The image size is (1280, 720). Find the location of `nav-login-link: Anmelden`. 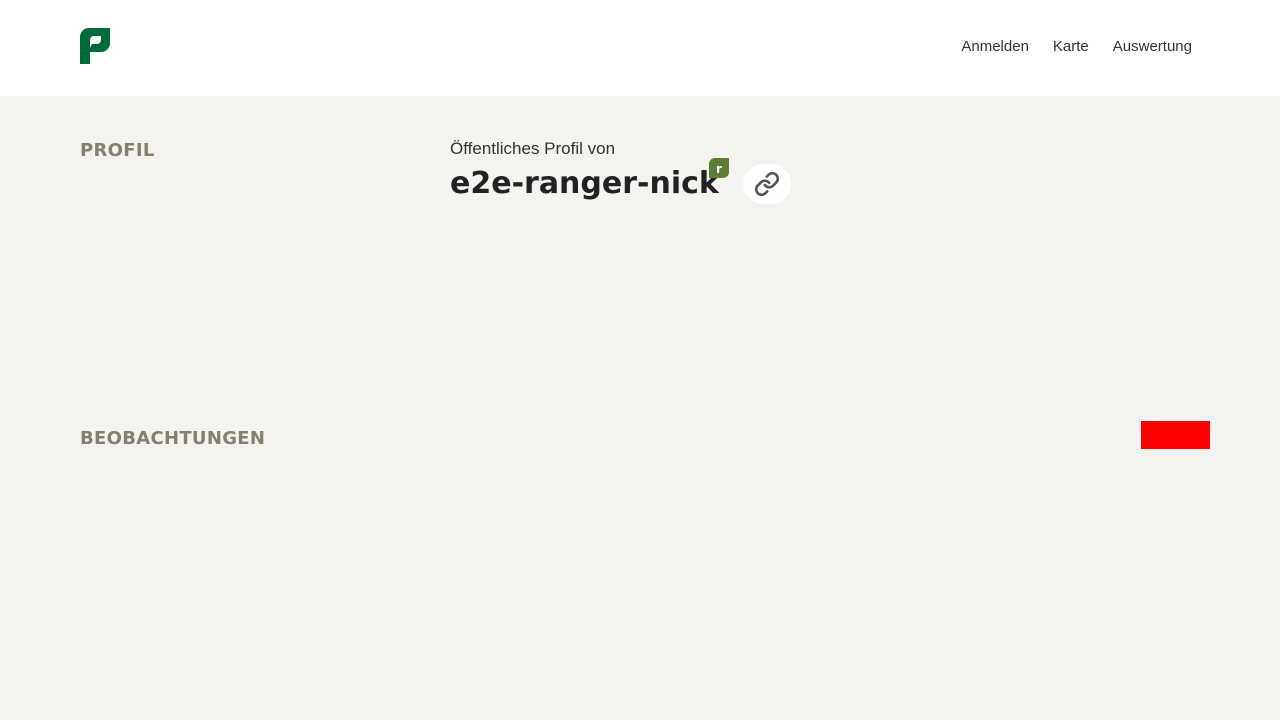

nav-login-link: Anmelden is located at coordinates (995, 46).